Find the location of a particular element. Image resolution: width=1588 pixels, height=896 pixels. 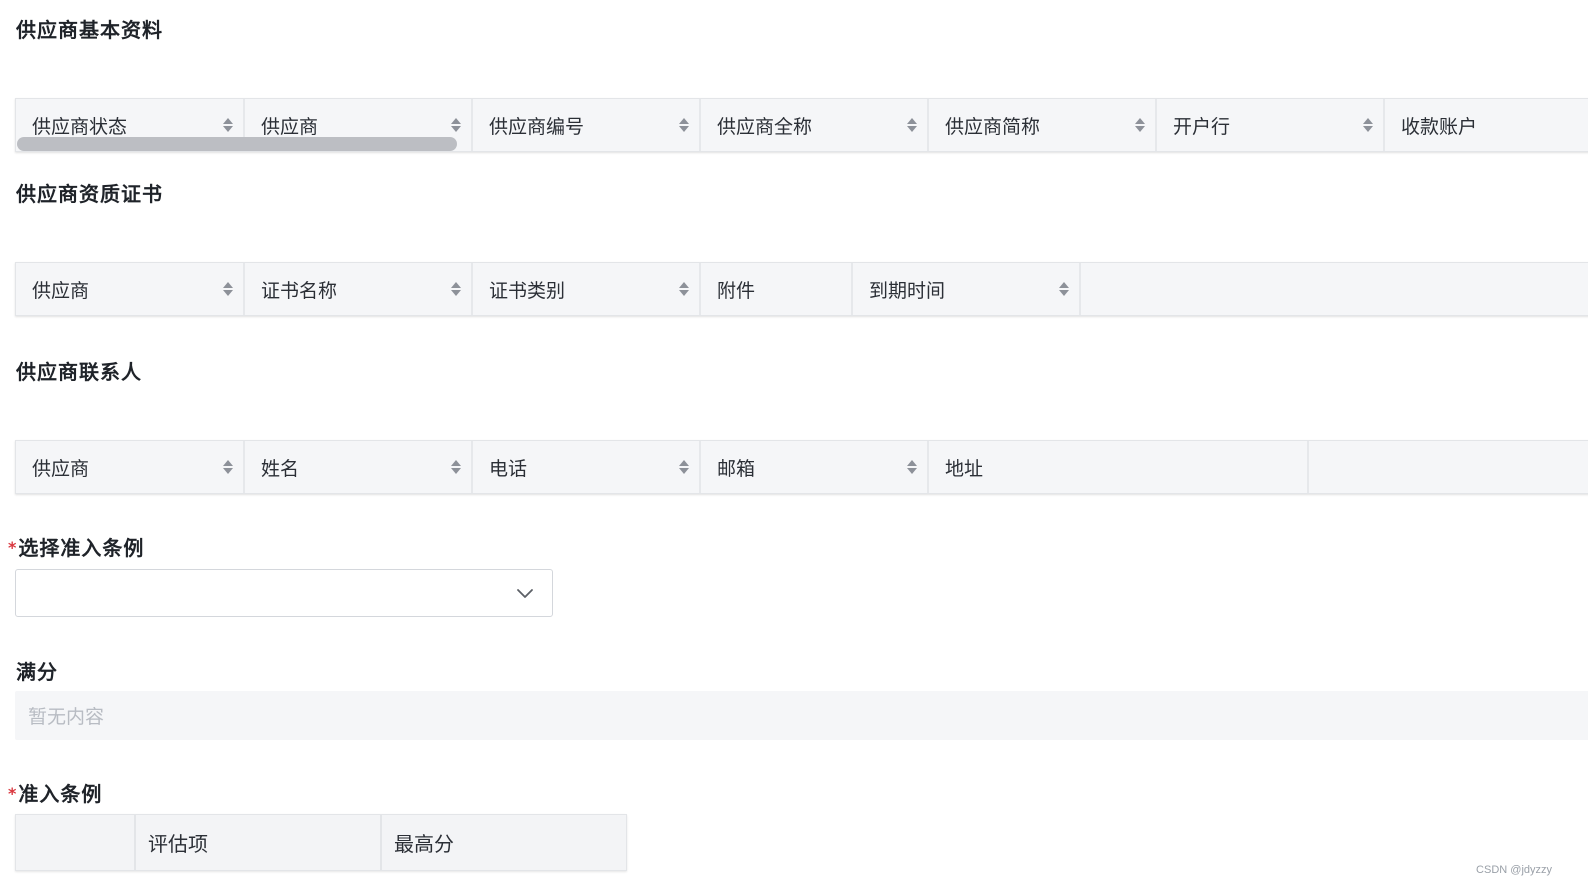

column-label: 姓名 is located at coordinates (280, 468).